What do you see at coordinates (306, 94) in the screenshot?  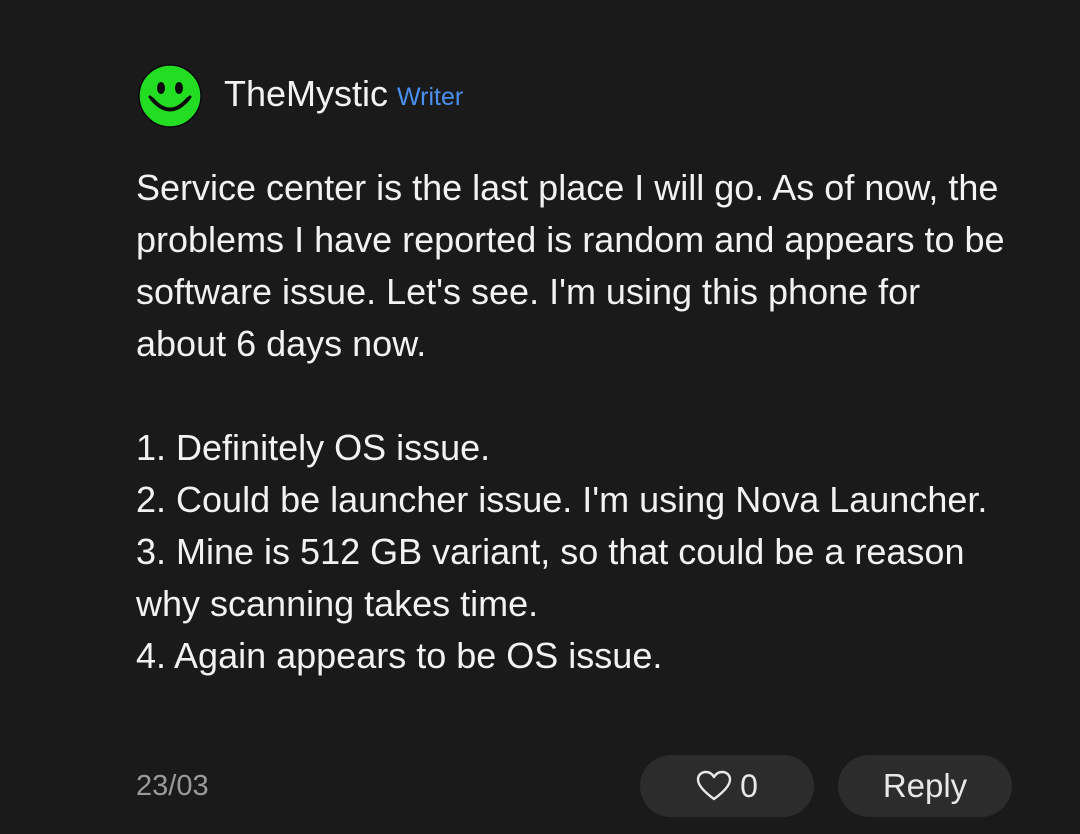 I see `author-name: TheMystic` at bounding box center [306, 94].